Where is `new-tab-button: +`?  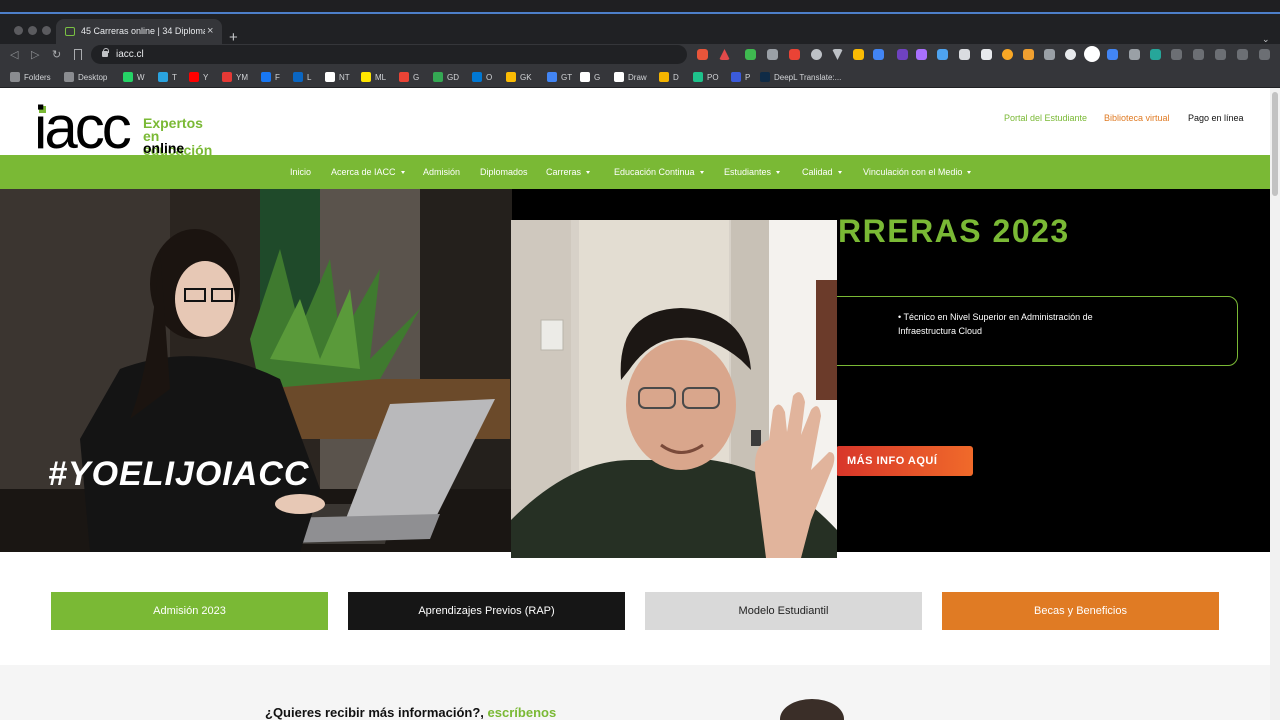 new-tab-button: + is located at coordinates (233, 37).